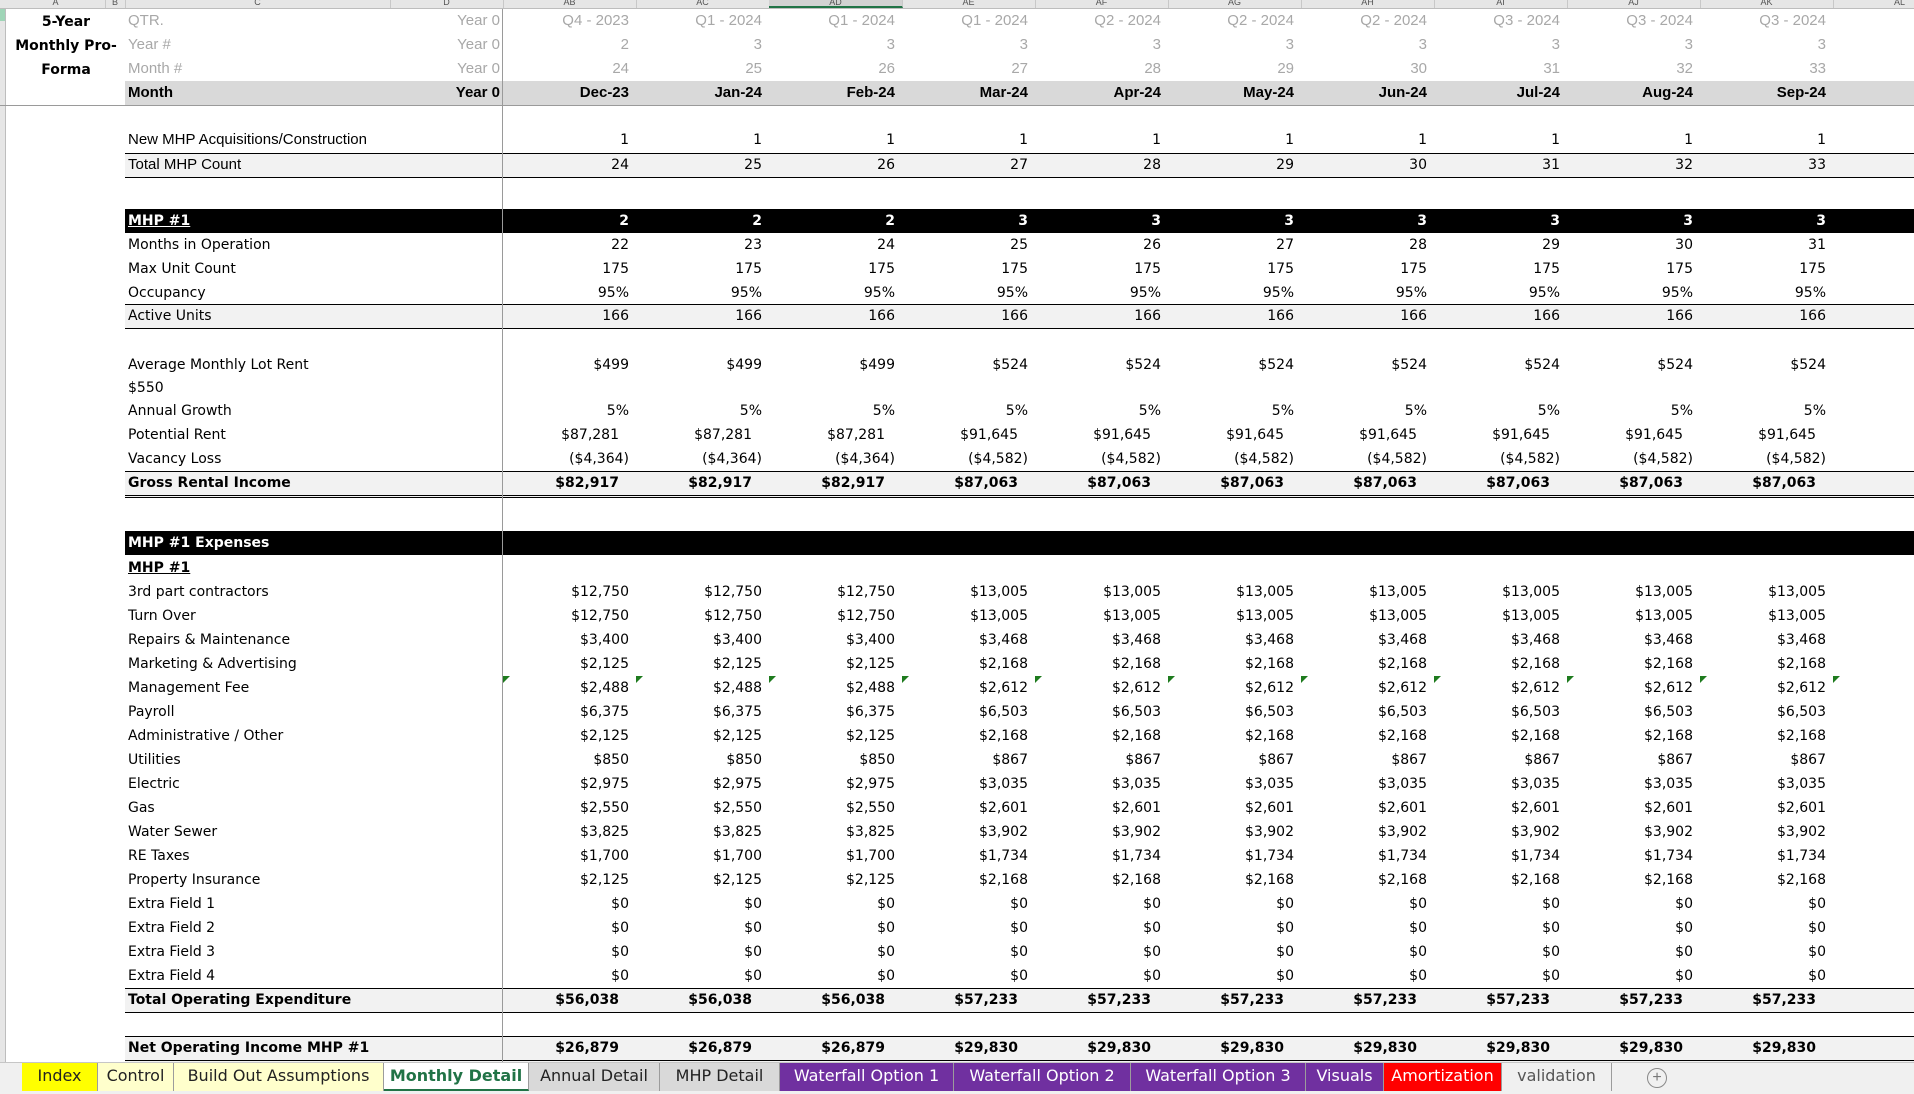 The height and width of the screenshot is (1094, 1914). I want to click on cell-af: $13,005, so click(1099, 616).